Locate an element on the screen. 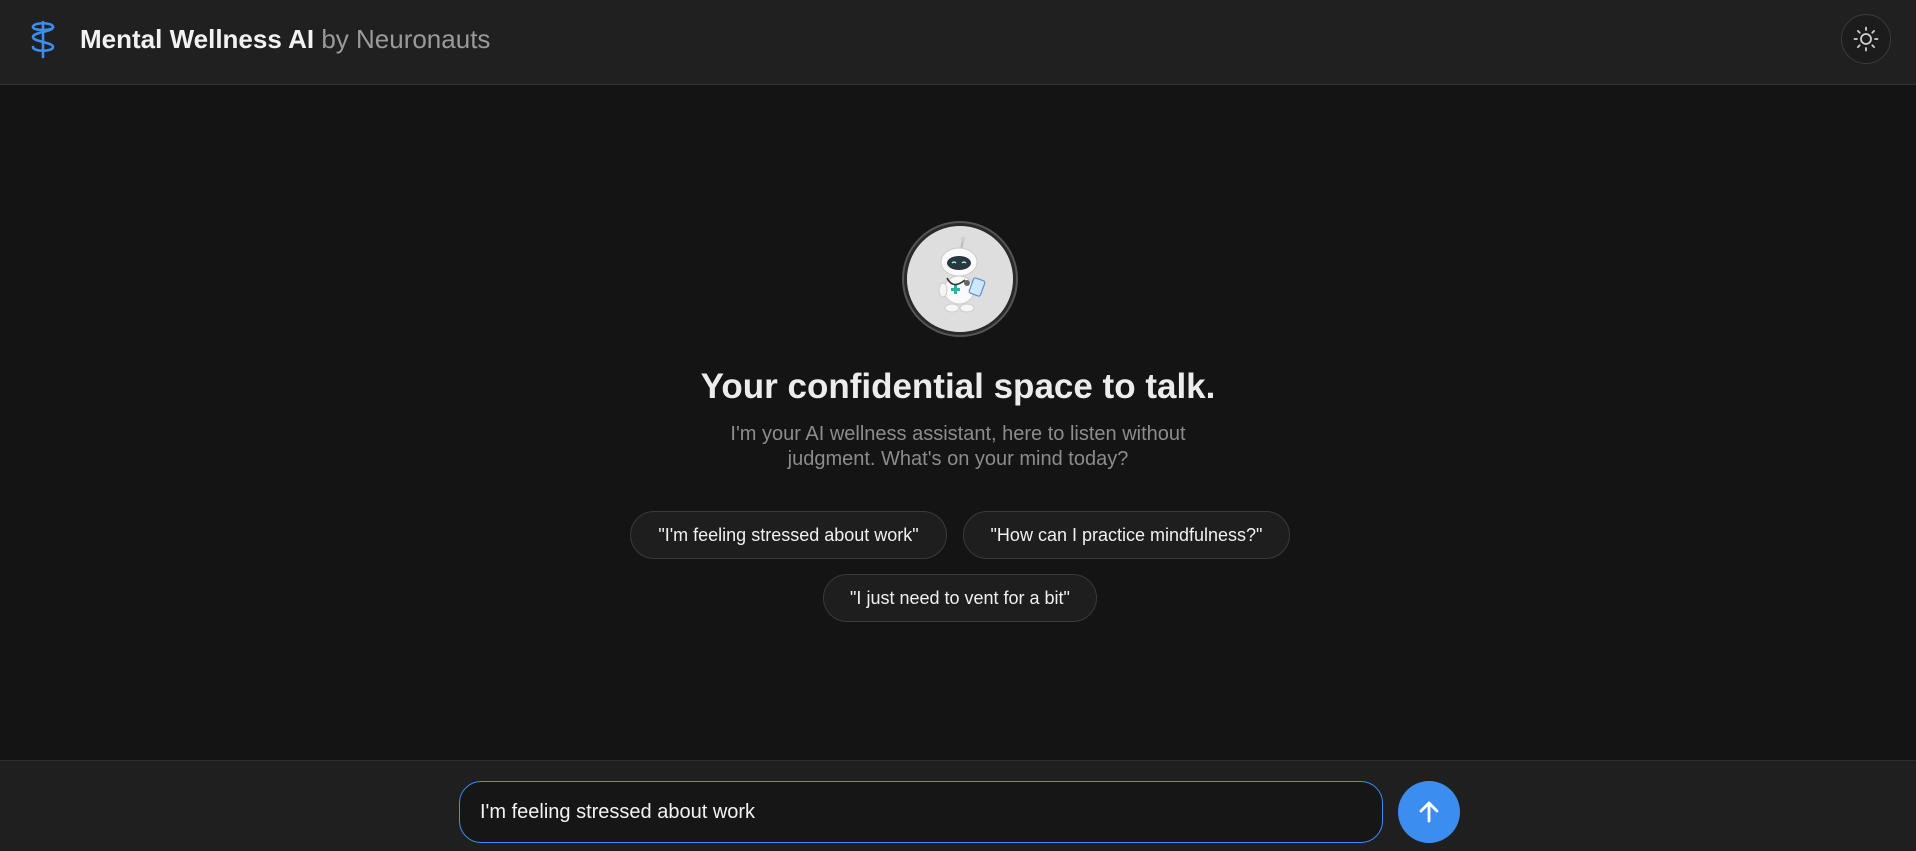 The image size is (1916, 851). app-header: Mental Wellness AI by Neuronauts is located at coordinates (958, 42).